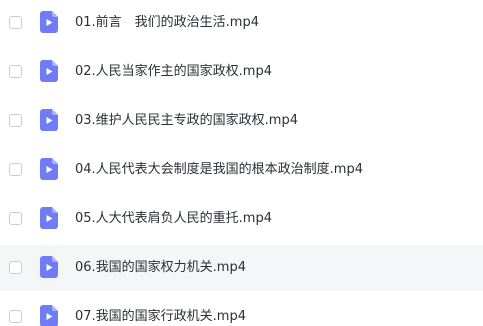 This screenshot has height=326, width=483. I want to click on file-row: 02.人民当家作主的国家政权.mp4, so click(241, 72).